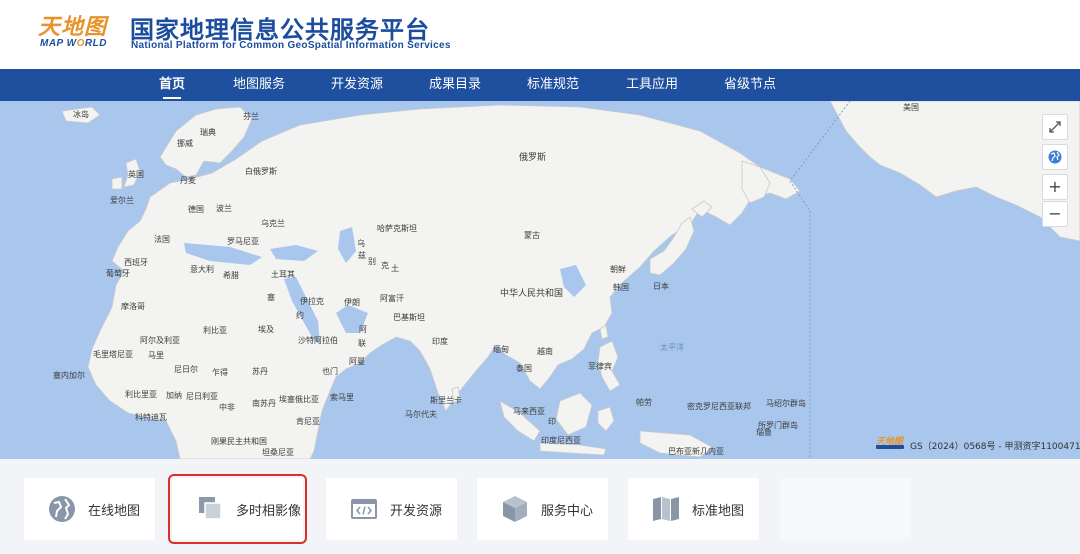  I want to click on map-label: 印度尼西亚, so click(561, 440).